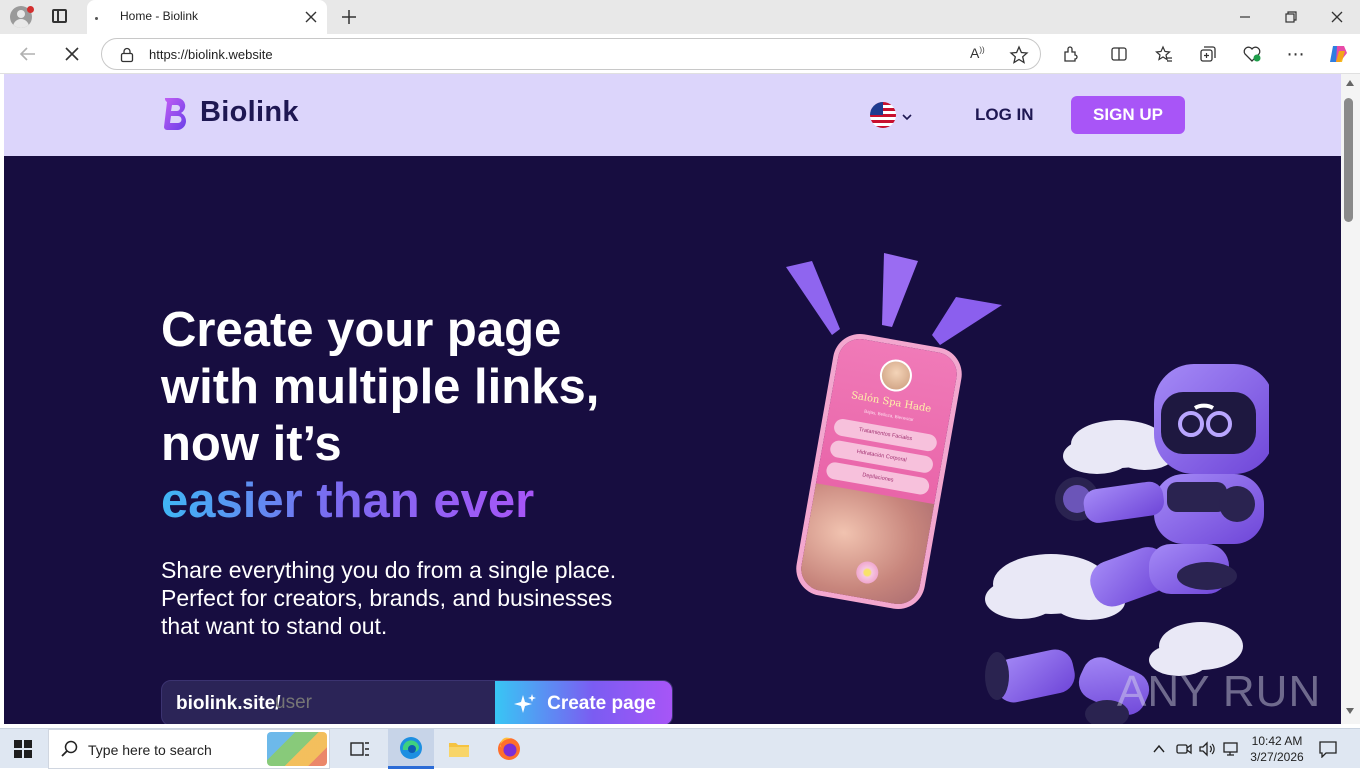 The width and height of the screenshot is (1360, 769). What do you see at coordinates (274, 626) in the screenshot?
I see `hero-description-line-3: that want to stand out.` at bounding box center [274, 626].